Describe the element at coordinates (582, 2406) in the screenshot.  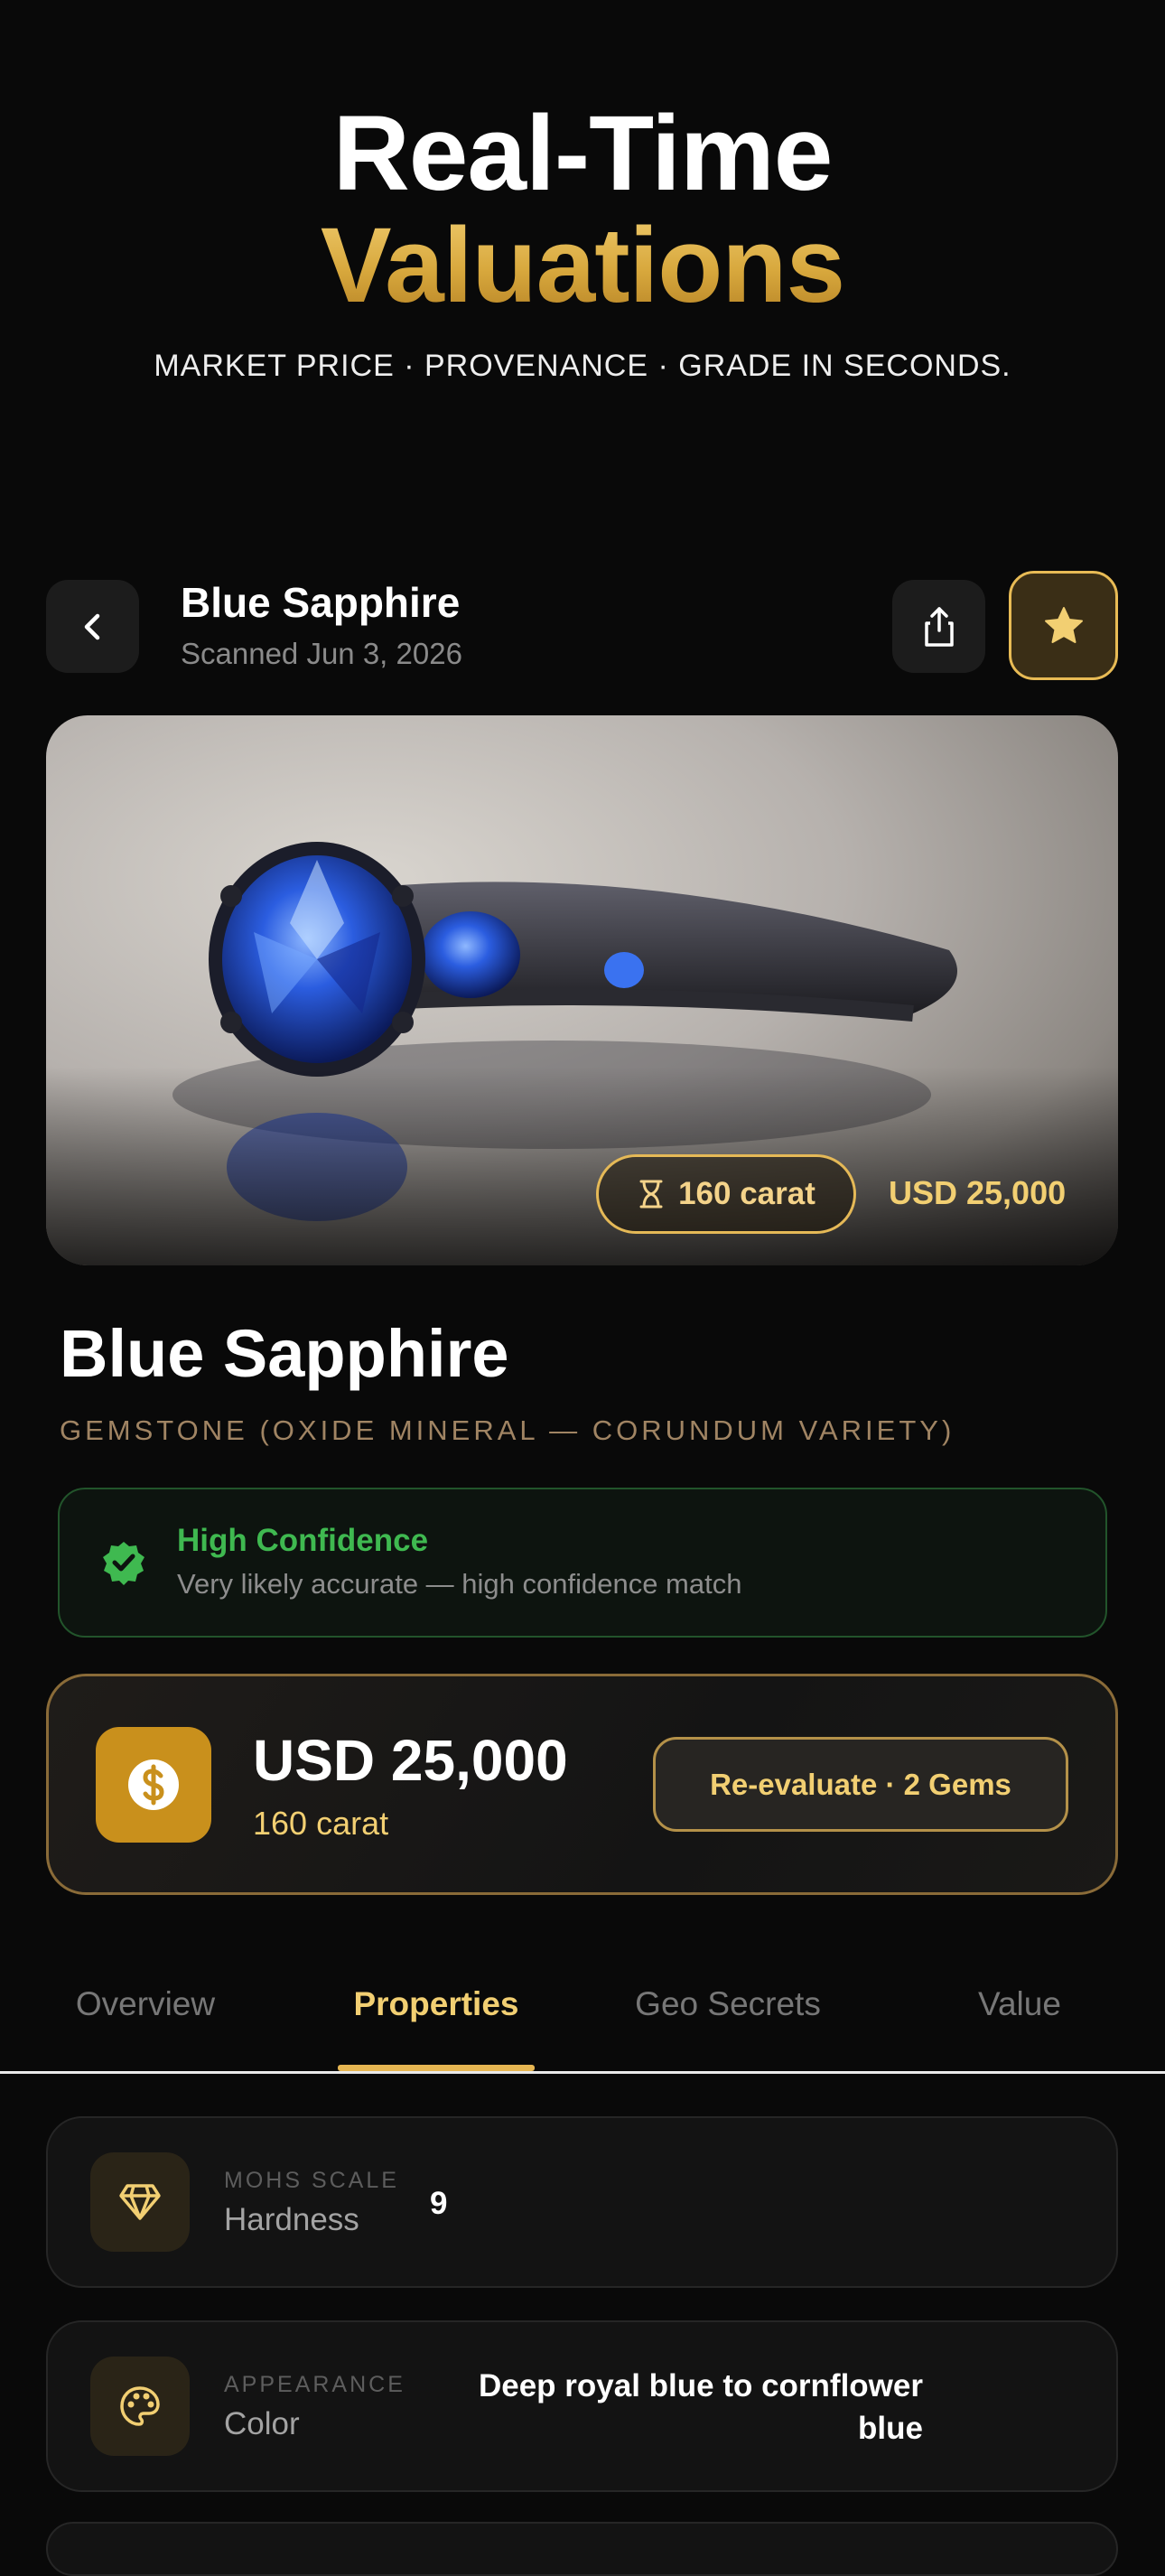
I see `property-card-color` at that location.